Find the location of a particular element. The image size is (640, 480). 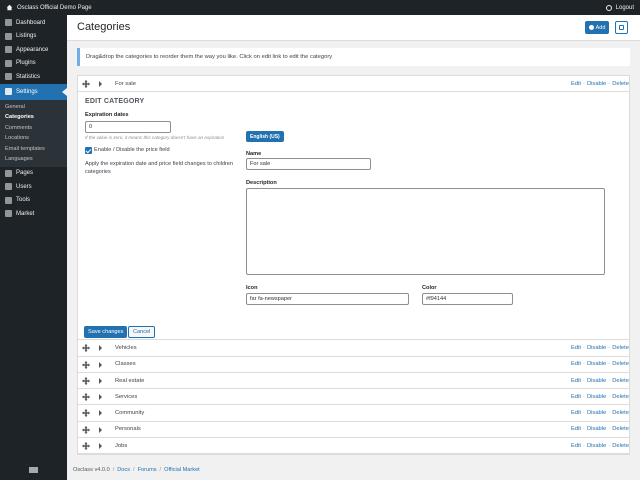

sidebar-item-settings: Settings is located at coordinates (33, 91).